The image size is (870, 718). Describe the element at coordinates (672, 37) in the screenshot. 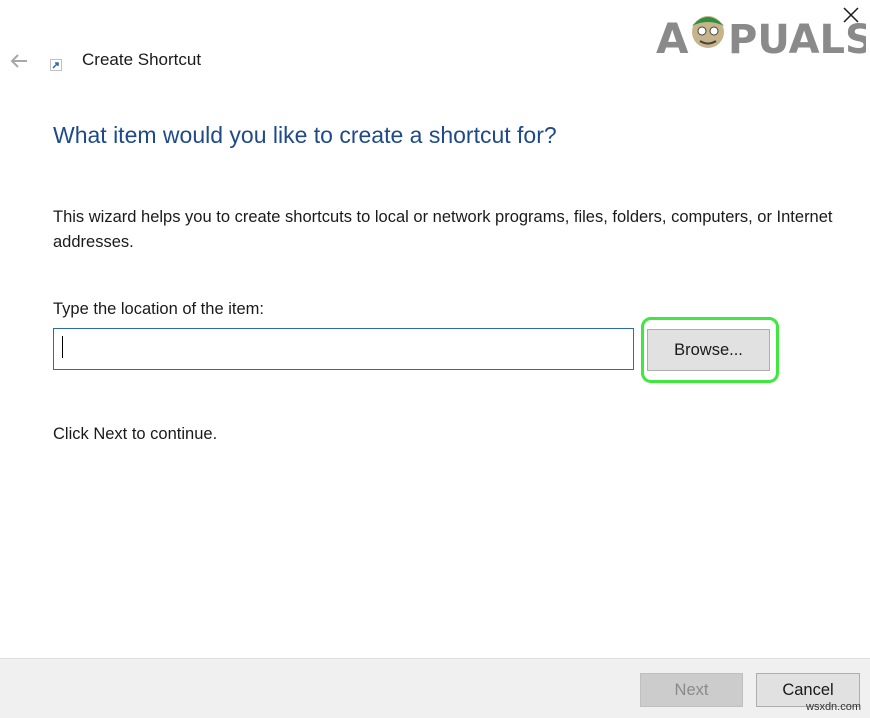

I see `svg-text: A` at that location.